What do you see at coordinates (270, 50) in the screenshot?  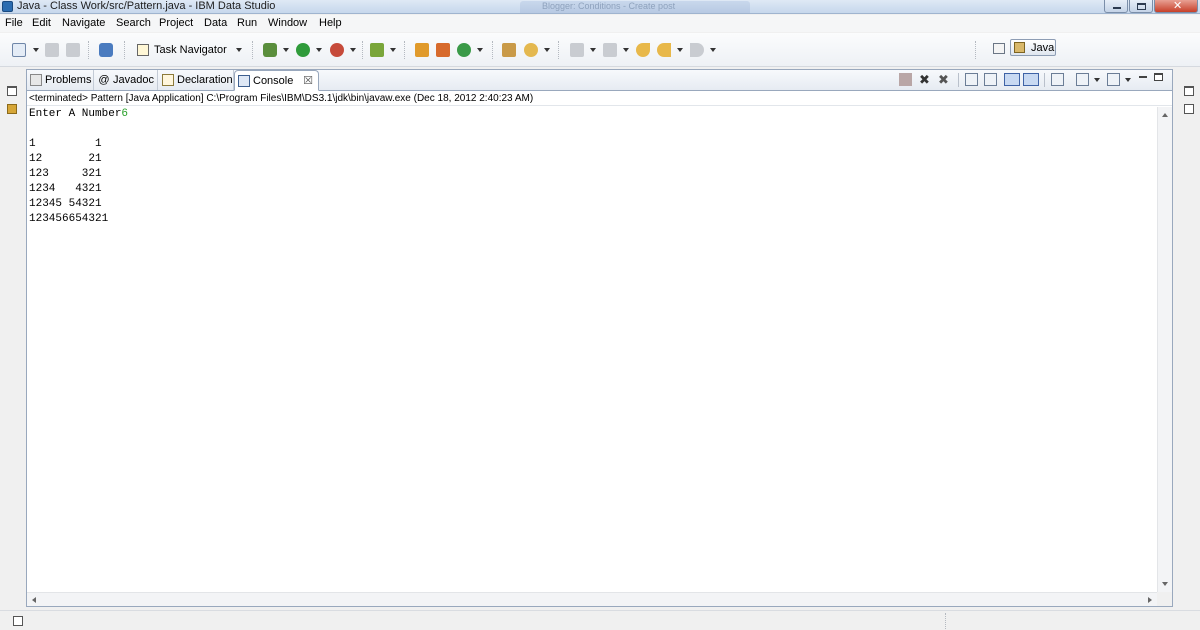 I see `debug-icon` at bounding box center [270, 50].